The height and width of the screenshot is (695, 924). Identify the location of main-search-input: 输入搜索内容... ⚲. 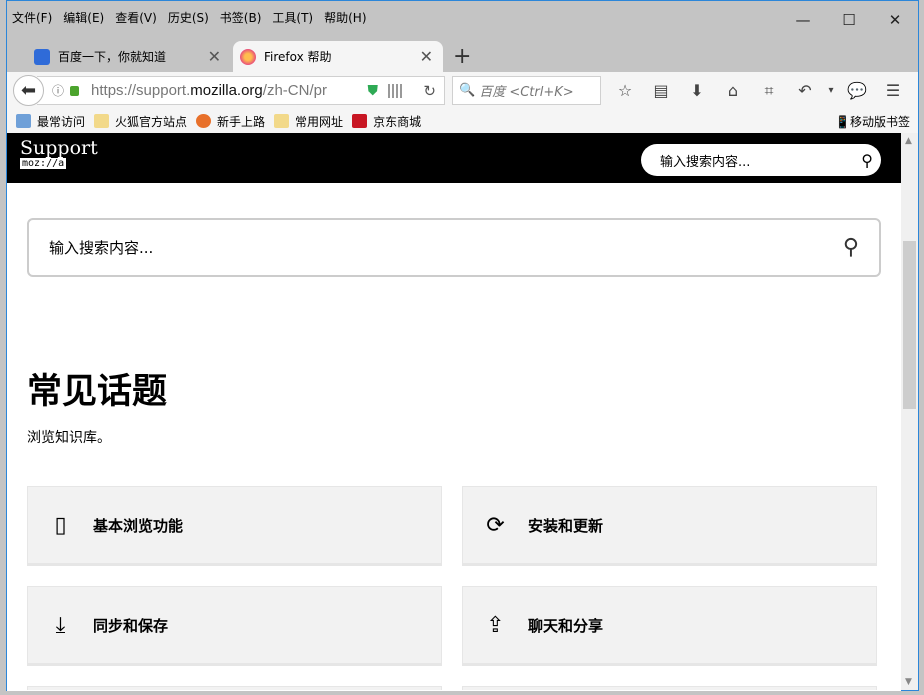
(454, 247).